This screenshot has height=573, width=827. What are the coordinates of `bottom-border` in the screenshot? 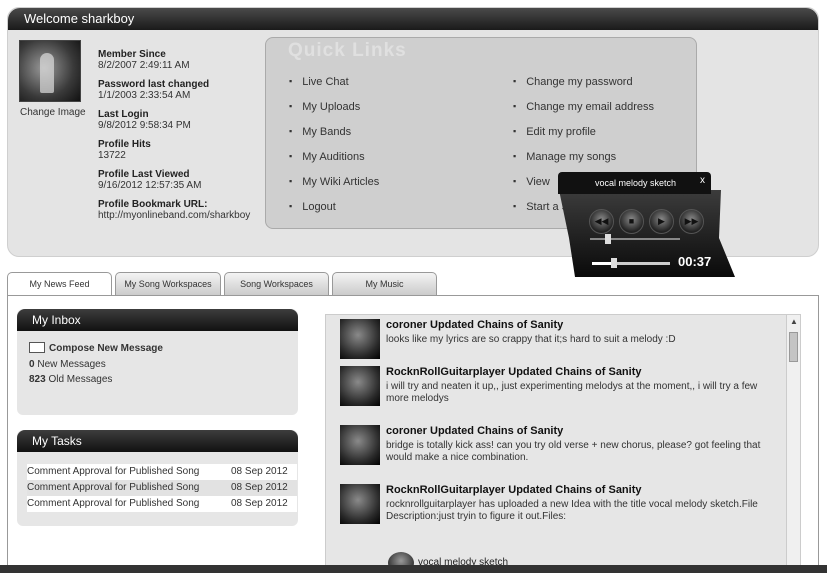 It's located at (413, 569).